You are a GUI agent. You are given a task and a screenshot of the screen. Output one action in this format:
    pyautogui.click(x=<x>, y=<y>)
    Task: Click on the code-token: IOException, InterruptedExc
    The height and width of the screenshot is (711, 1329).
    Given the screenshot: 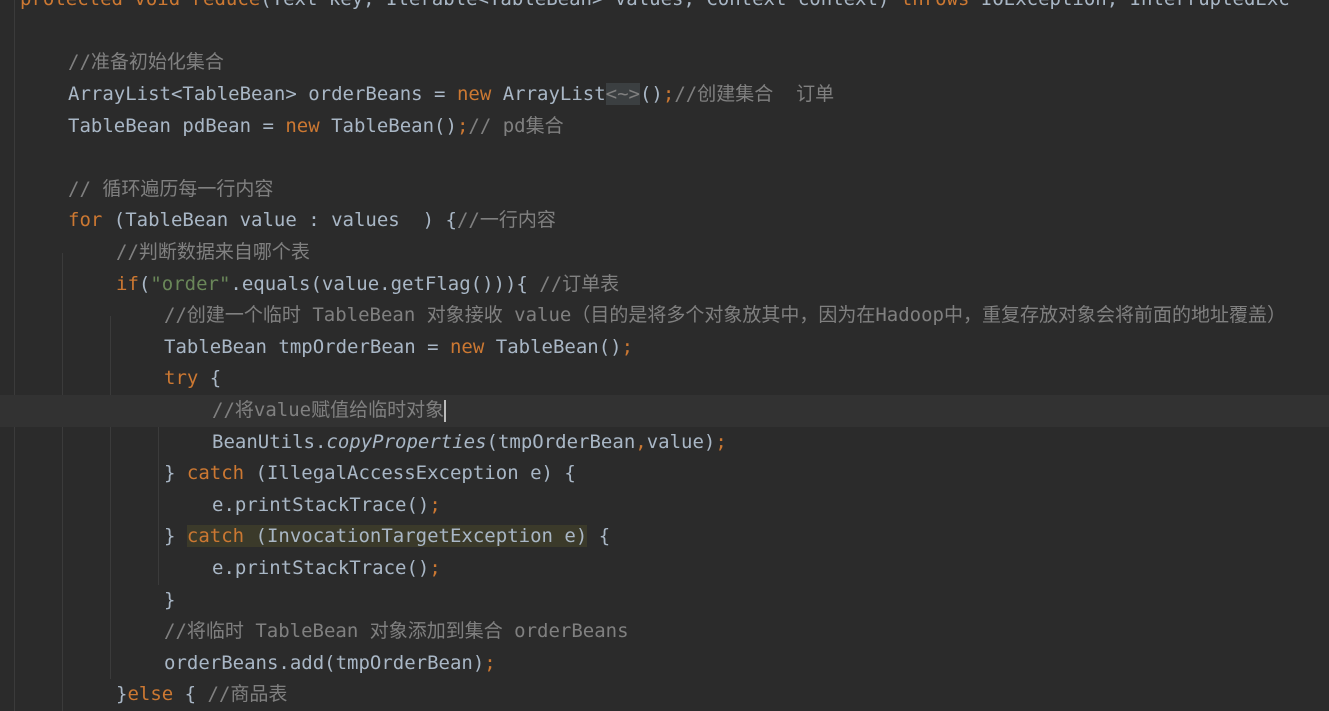 What is the action you would take?
    pyautogui.click(x=1135, y=5)
    